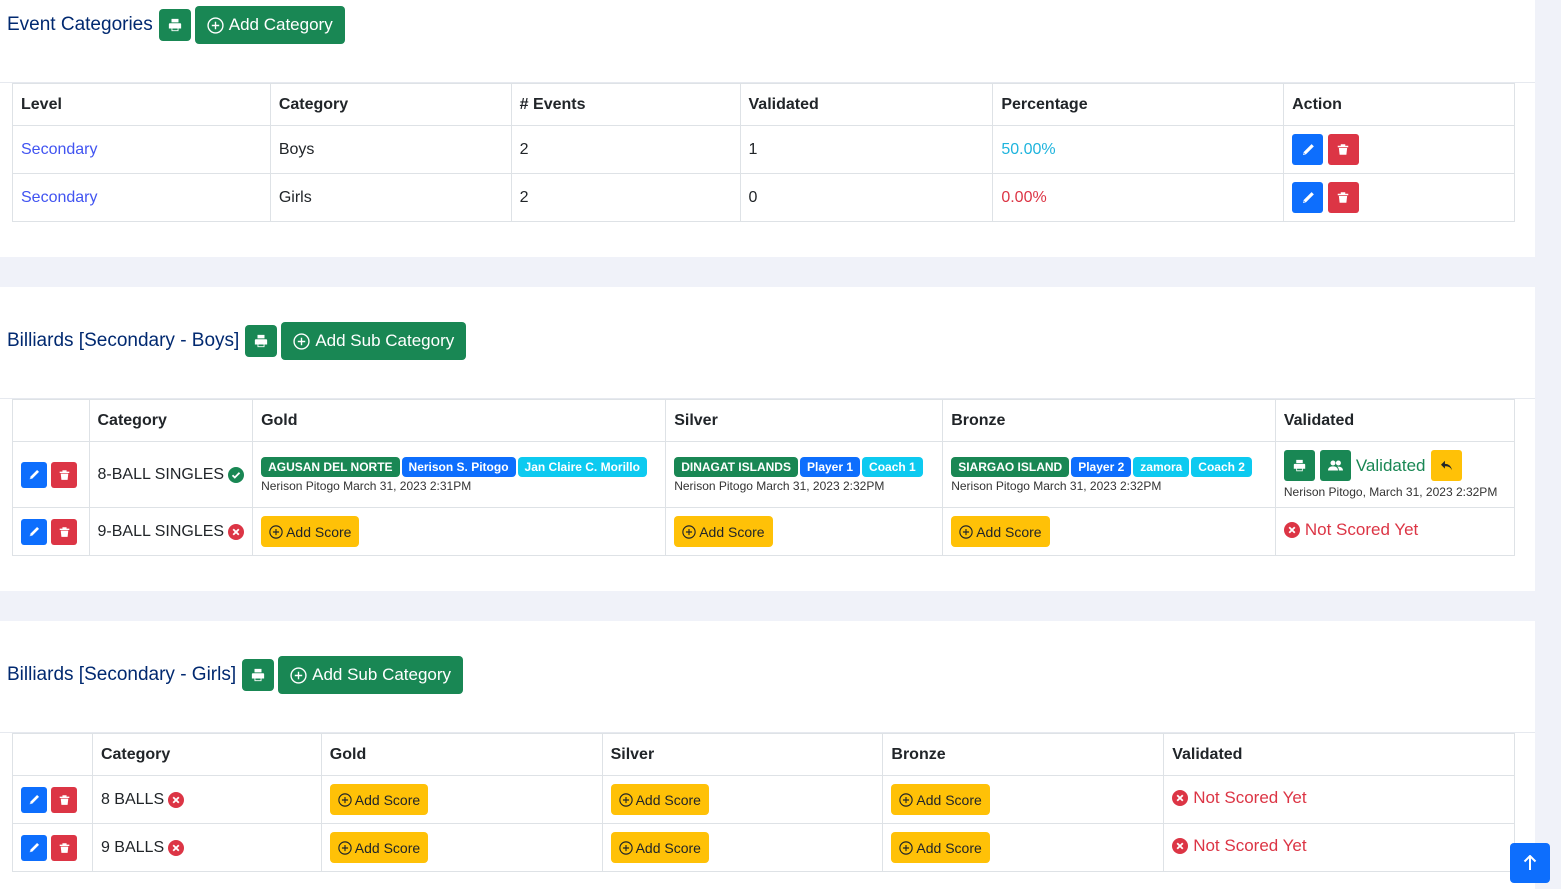 The width and height of the screenshot is (1561, 889). I want to click on billiards-girls-title: Billiards [Secondary - Girls], so click(122, 674).